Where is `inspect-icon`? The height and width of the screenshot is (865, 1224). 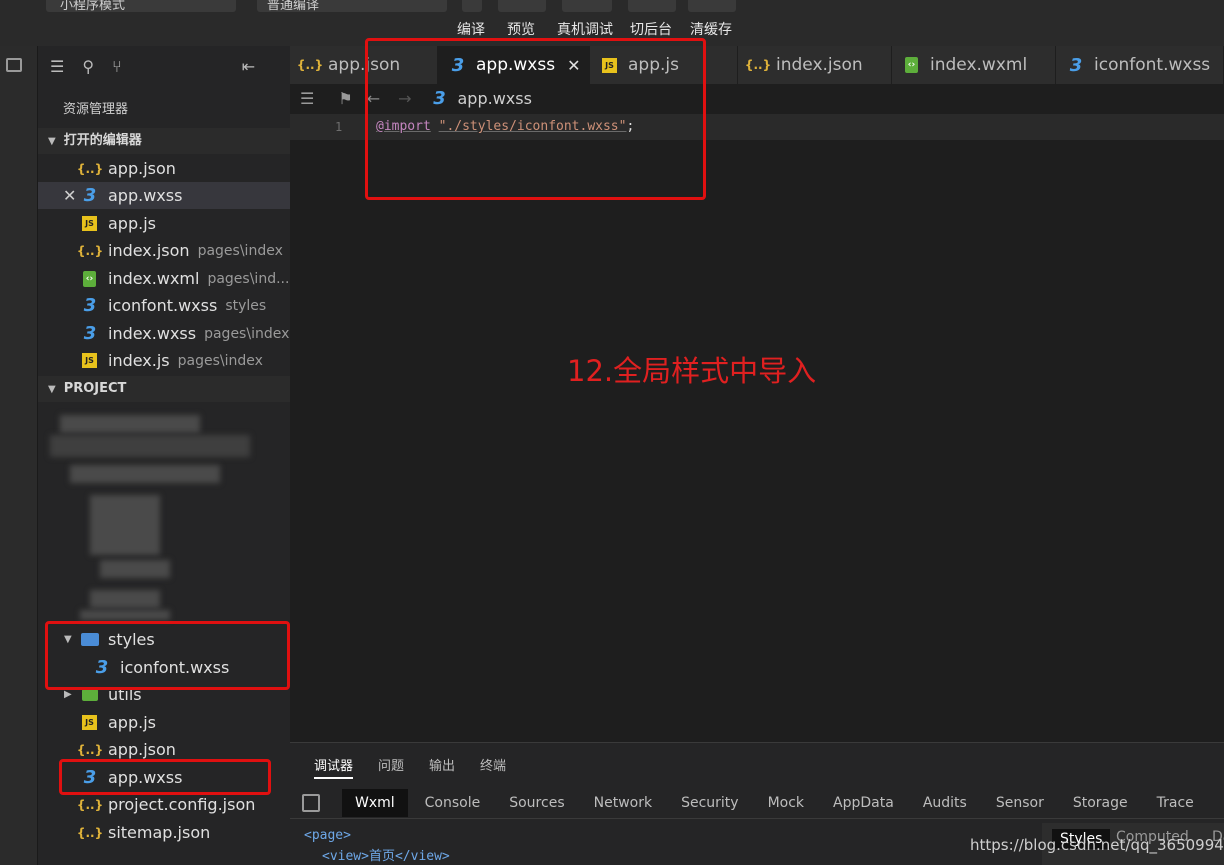 inspect-icon is located at coordinates (311, 802).